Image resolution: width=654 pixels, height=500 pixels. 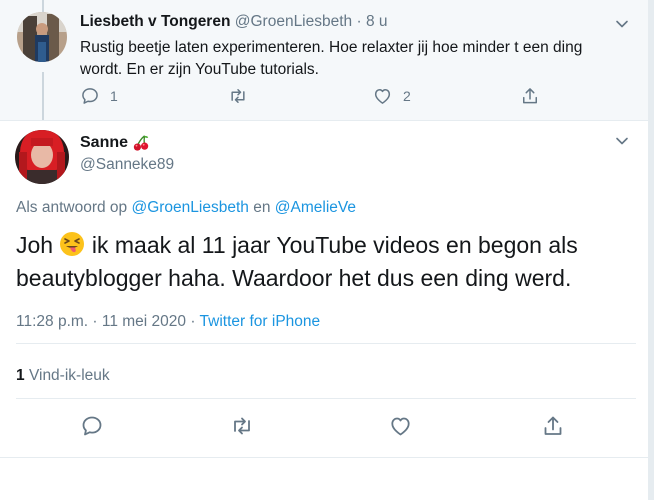 What do you see at coordinates (234, 22) in the screenshot?
I see `tweet-header: Liesbeth v Tongeren @GroenLiesbeth · 8 u` at bounding box center [234, 22].